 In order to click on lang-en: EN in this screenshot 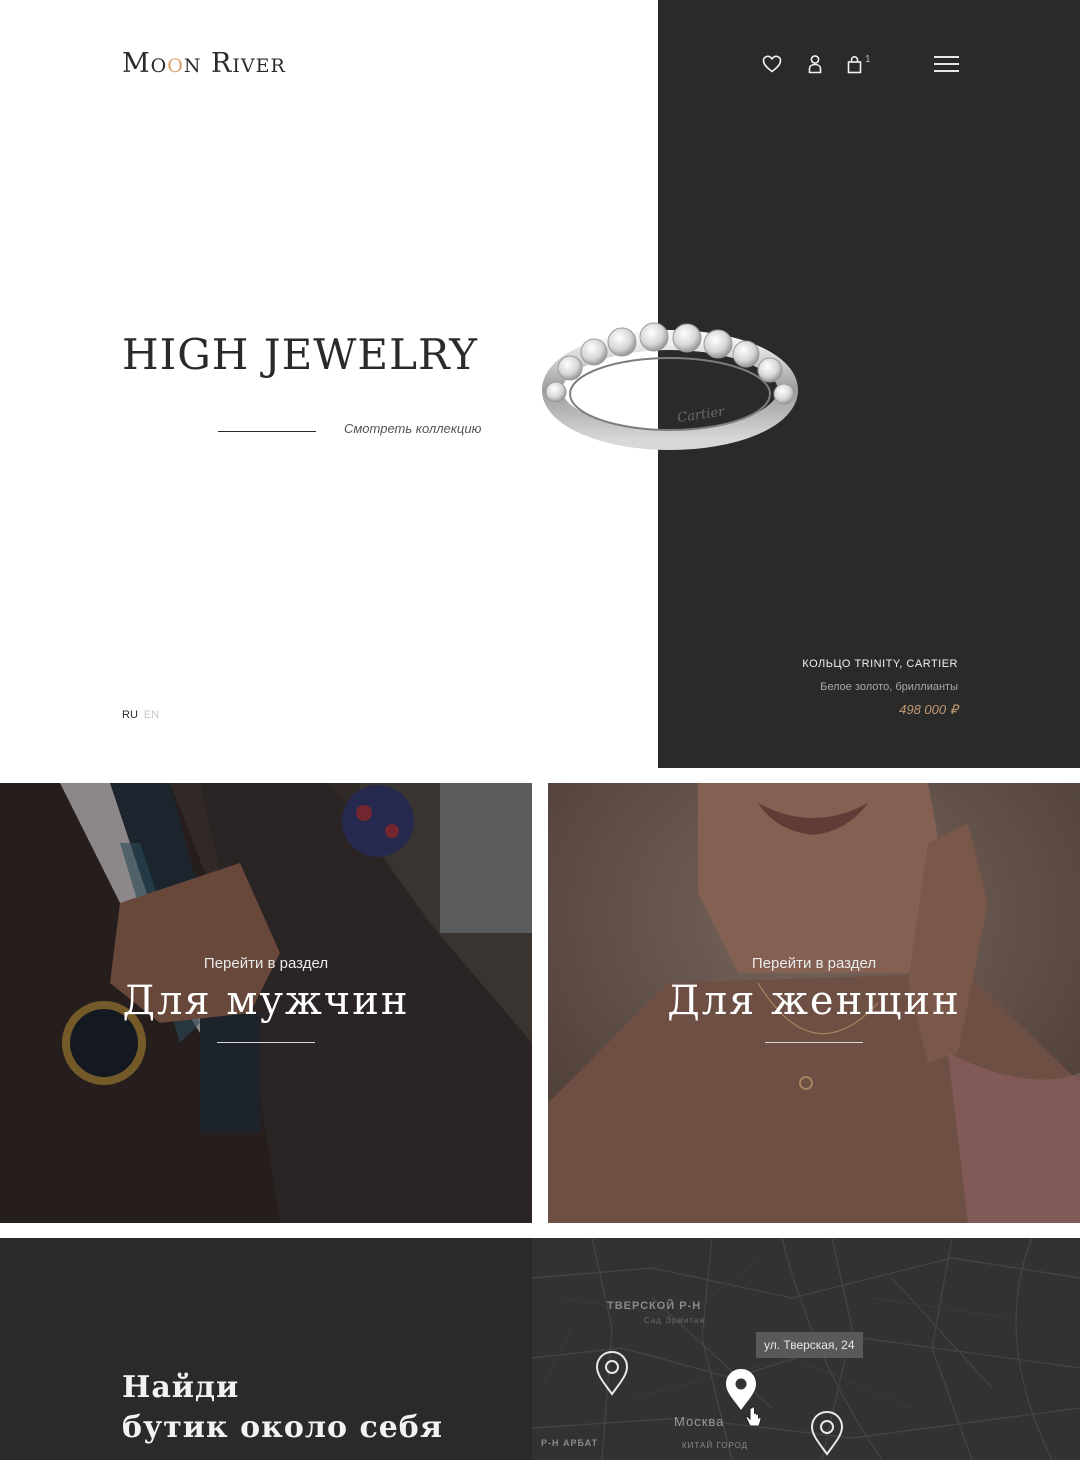, I will do `click(151, 715)`.